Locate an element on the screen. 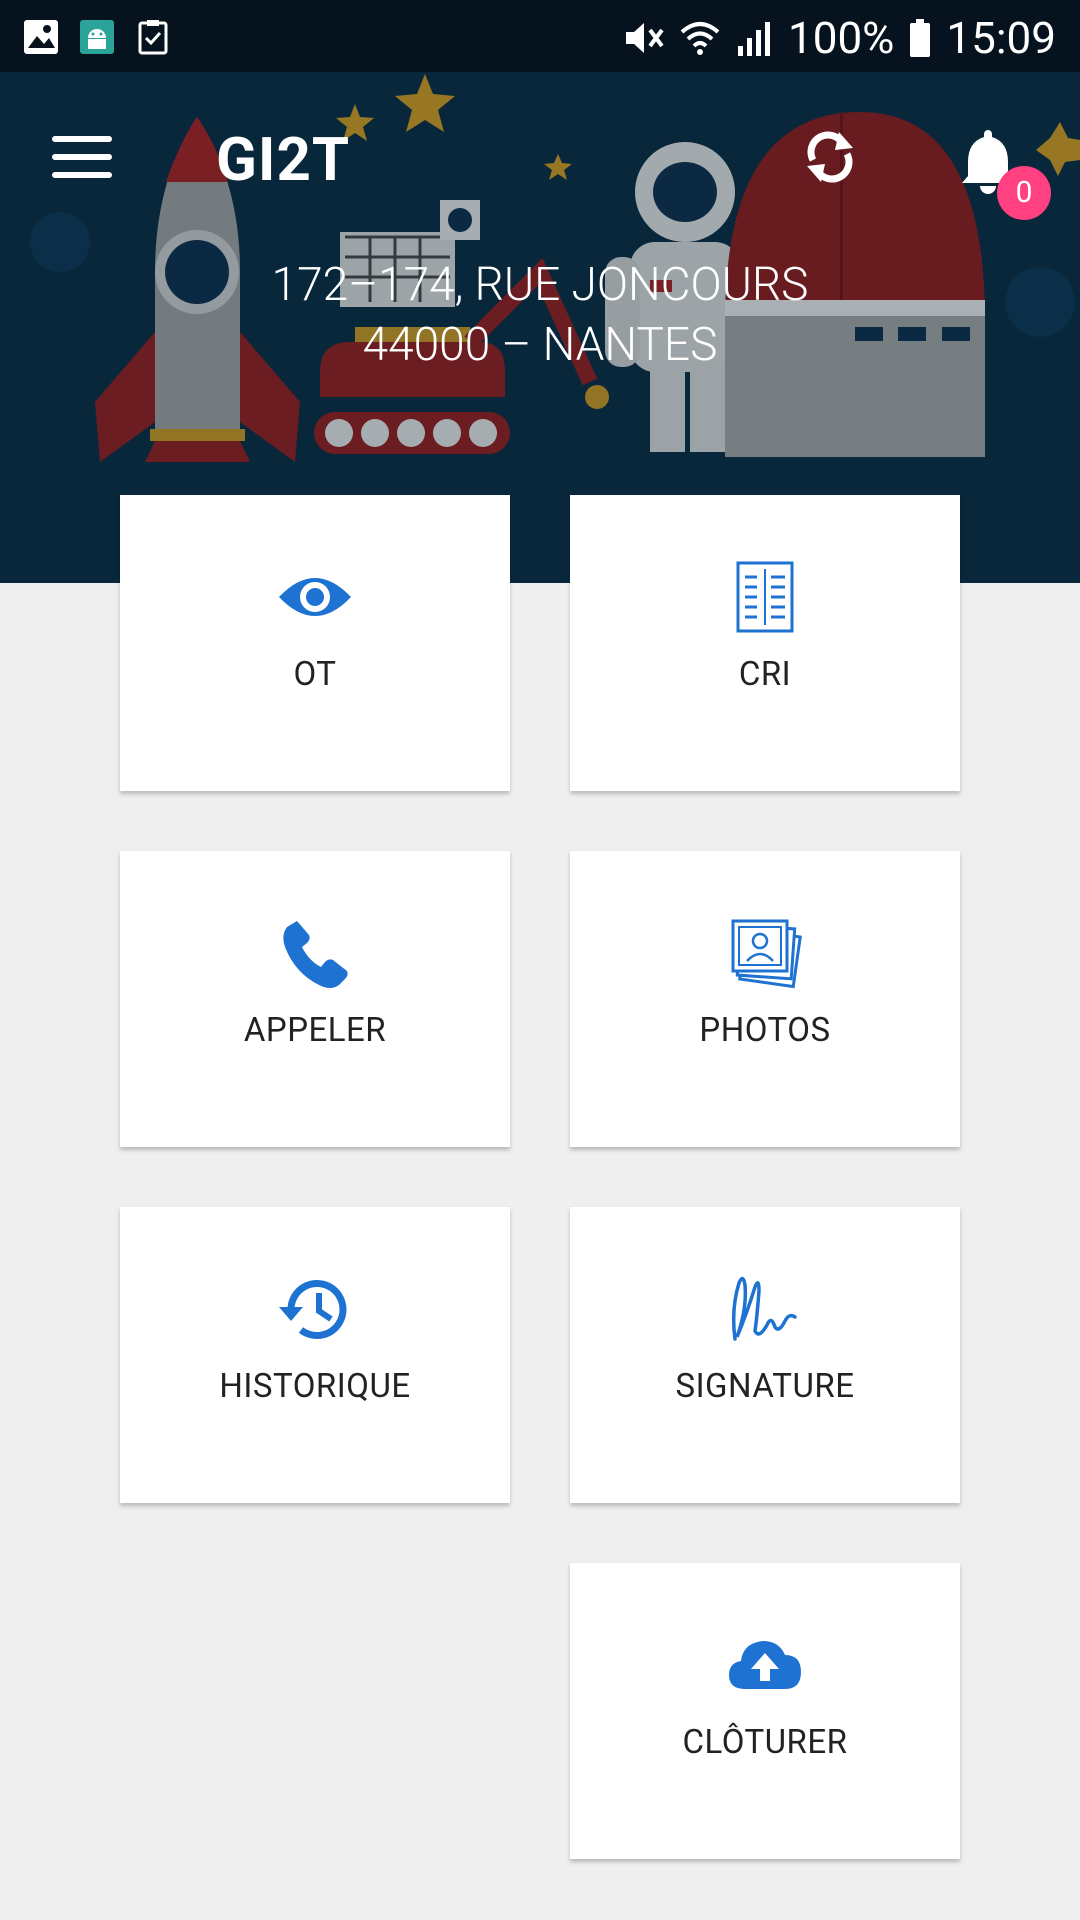  history-icon is located at coordinates (313, 1309).